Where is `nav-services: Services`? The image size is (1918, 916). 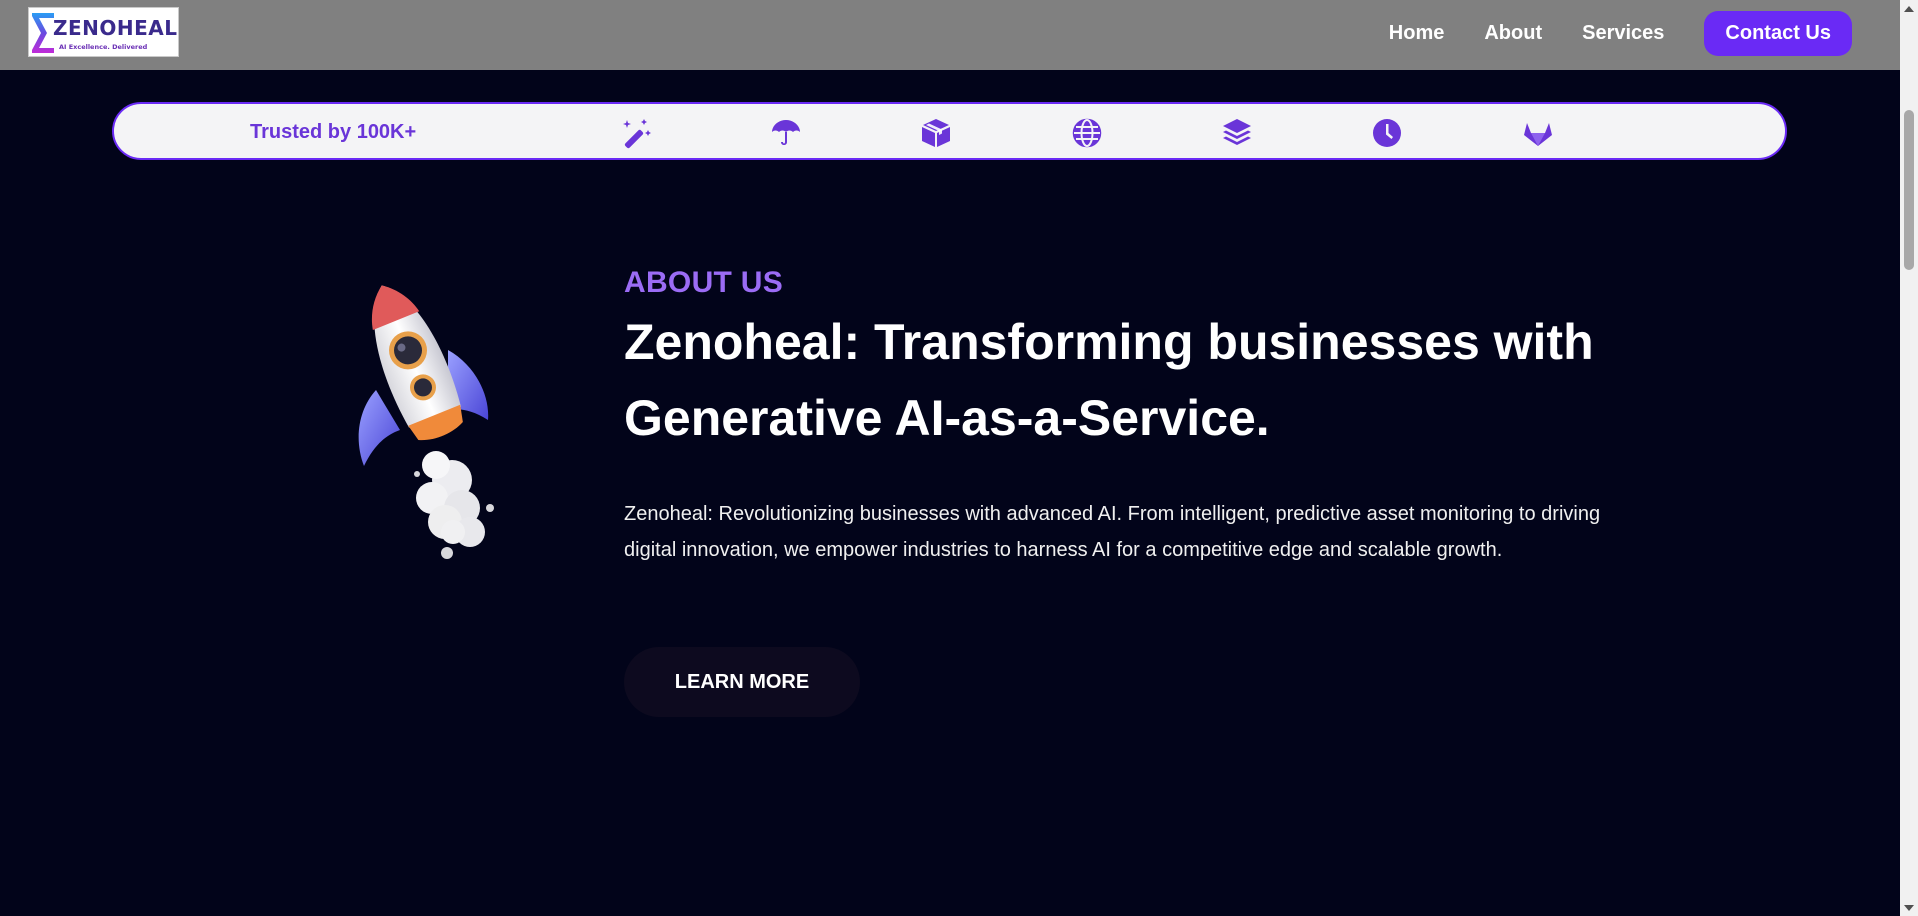
nav-services: Services is located at coordinates (1623, 33).